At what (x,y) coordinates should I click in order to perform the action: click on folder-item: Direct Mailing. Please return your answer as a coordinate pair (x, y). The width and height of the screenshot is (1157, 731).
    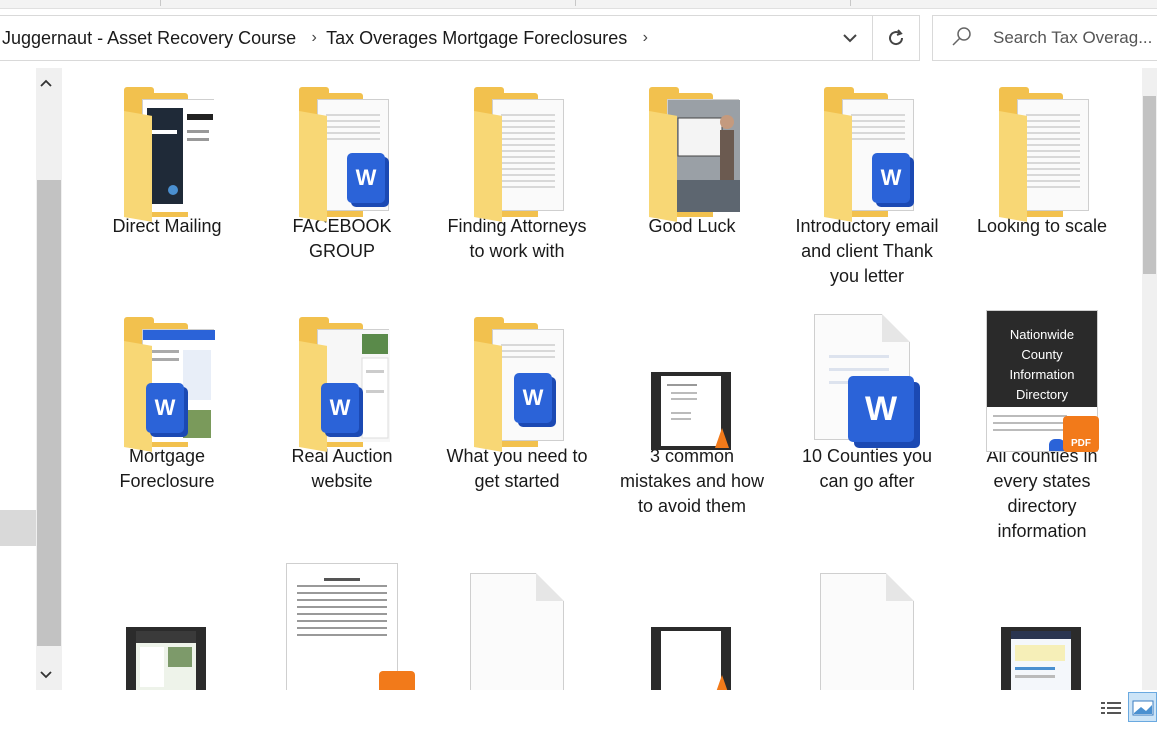
    Looking at the image, I should click on (167, 153).